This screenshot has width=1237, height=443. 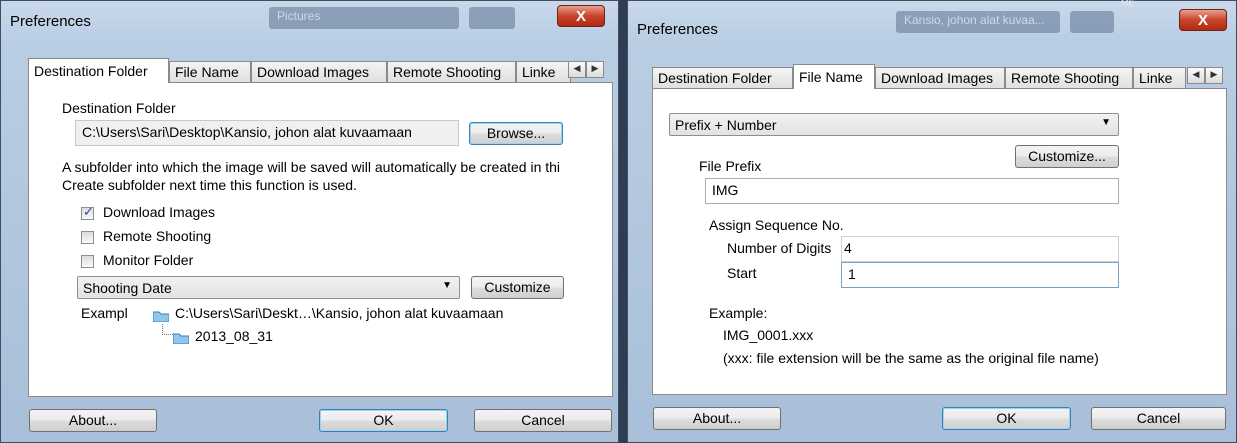 I want to click on number-of-digits-field: 4, so click(x=980, y=249).